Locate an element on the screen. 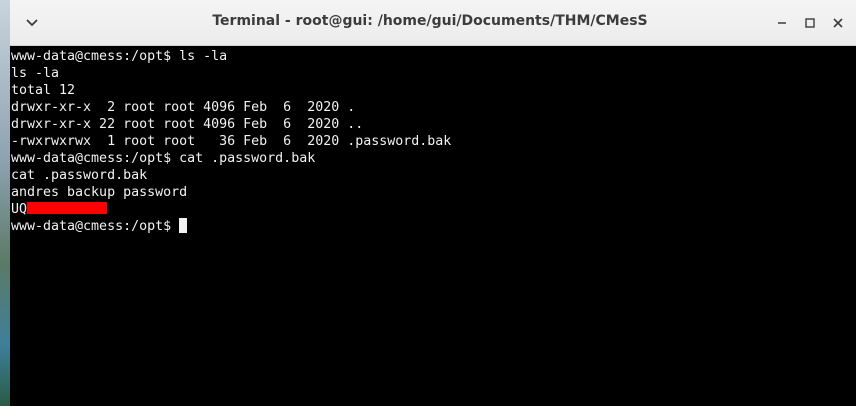 The width and height of the screenshot is (856, 406). password-prefix: UQ is located at coordinates (19, 209).